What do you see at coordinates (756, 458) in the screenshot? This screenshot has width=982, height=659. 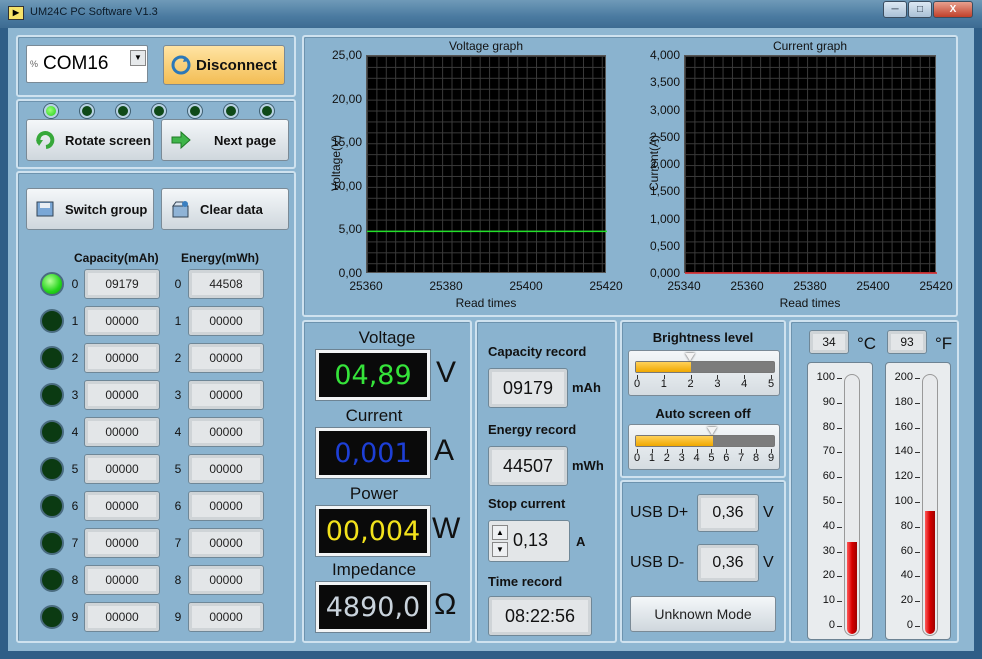 I see `slider-tick-label: 8` at bounding box center [756, 458].